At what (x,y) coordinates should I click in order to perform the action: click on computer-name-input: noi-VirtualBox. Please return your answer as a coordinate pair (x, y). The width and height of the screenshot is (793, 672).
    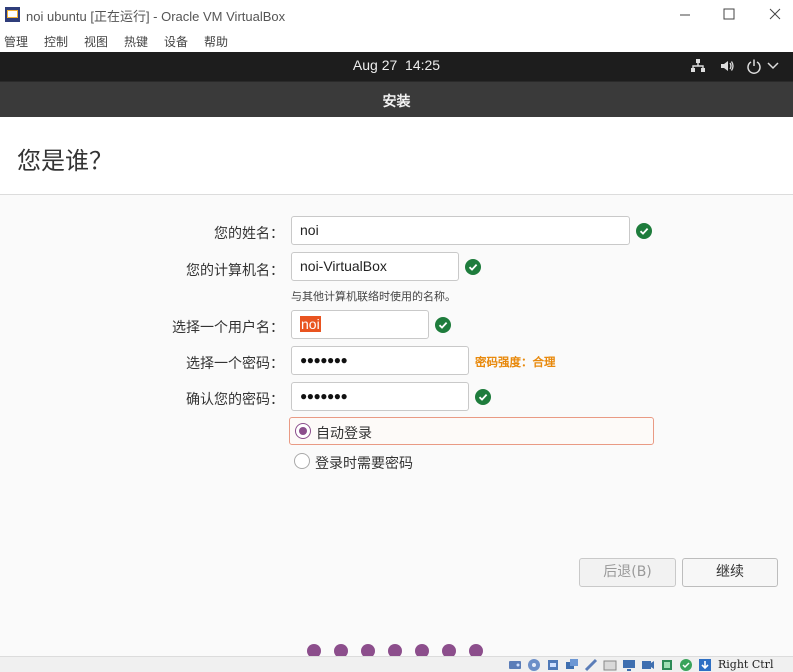
    Looking at the image, I should click on (375, 266).